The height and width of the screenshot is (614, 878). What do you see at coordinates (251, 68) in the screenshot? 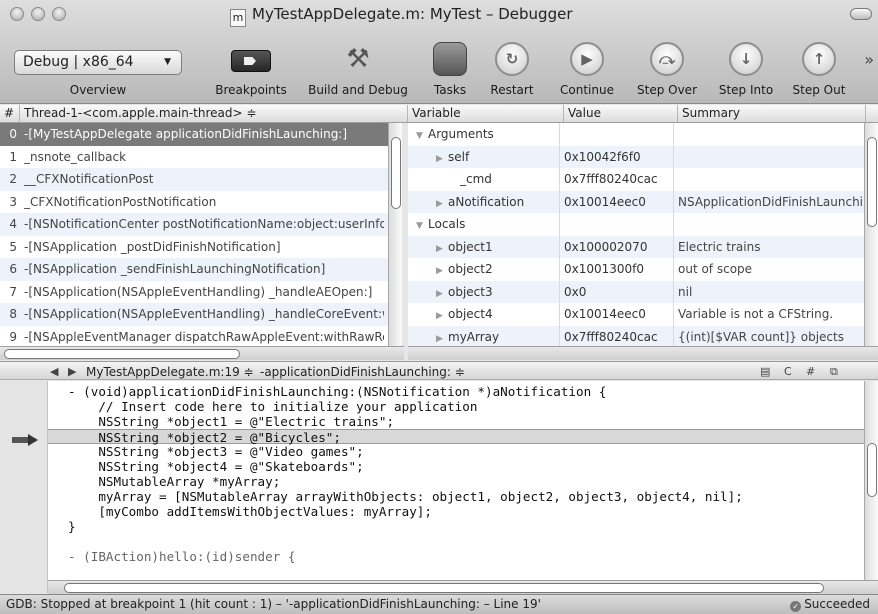
I see `breakpoints-button: Breakpoints` at bounding box center [251, 68].